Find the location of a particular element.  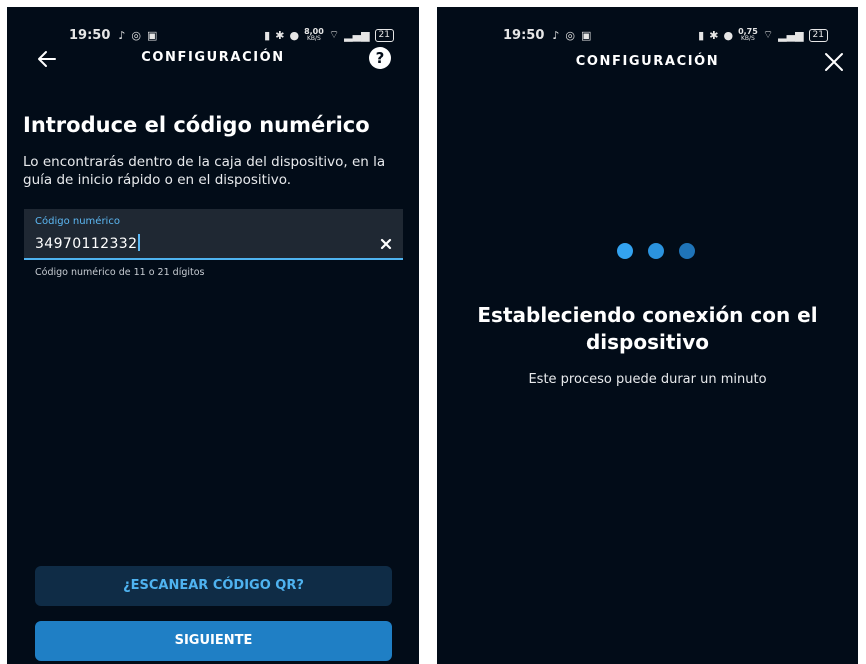

close-button is located at coordinates (834, 62).